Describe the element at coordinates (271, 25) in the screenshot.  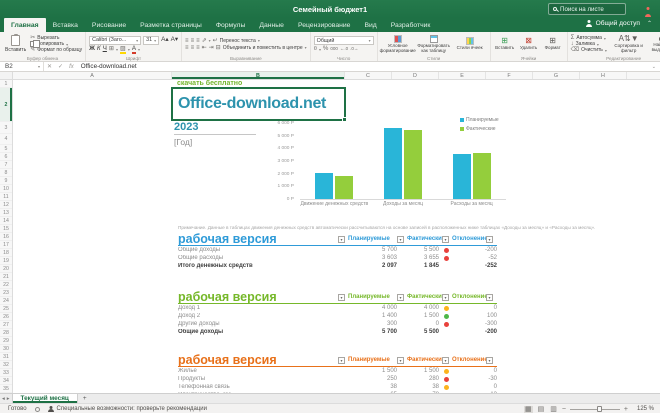
I see `ribbon-tab: Данные` at that location.